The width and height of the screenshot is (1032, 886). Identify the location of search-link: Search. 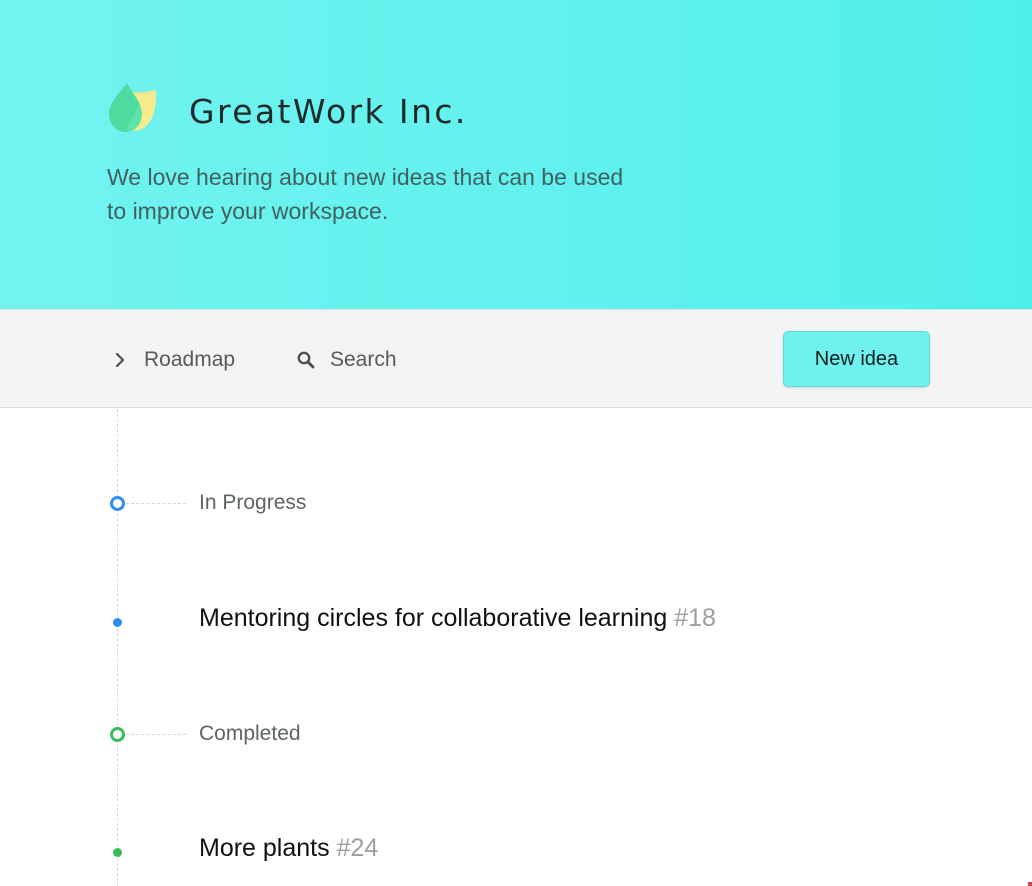
(346, 360).